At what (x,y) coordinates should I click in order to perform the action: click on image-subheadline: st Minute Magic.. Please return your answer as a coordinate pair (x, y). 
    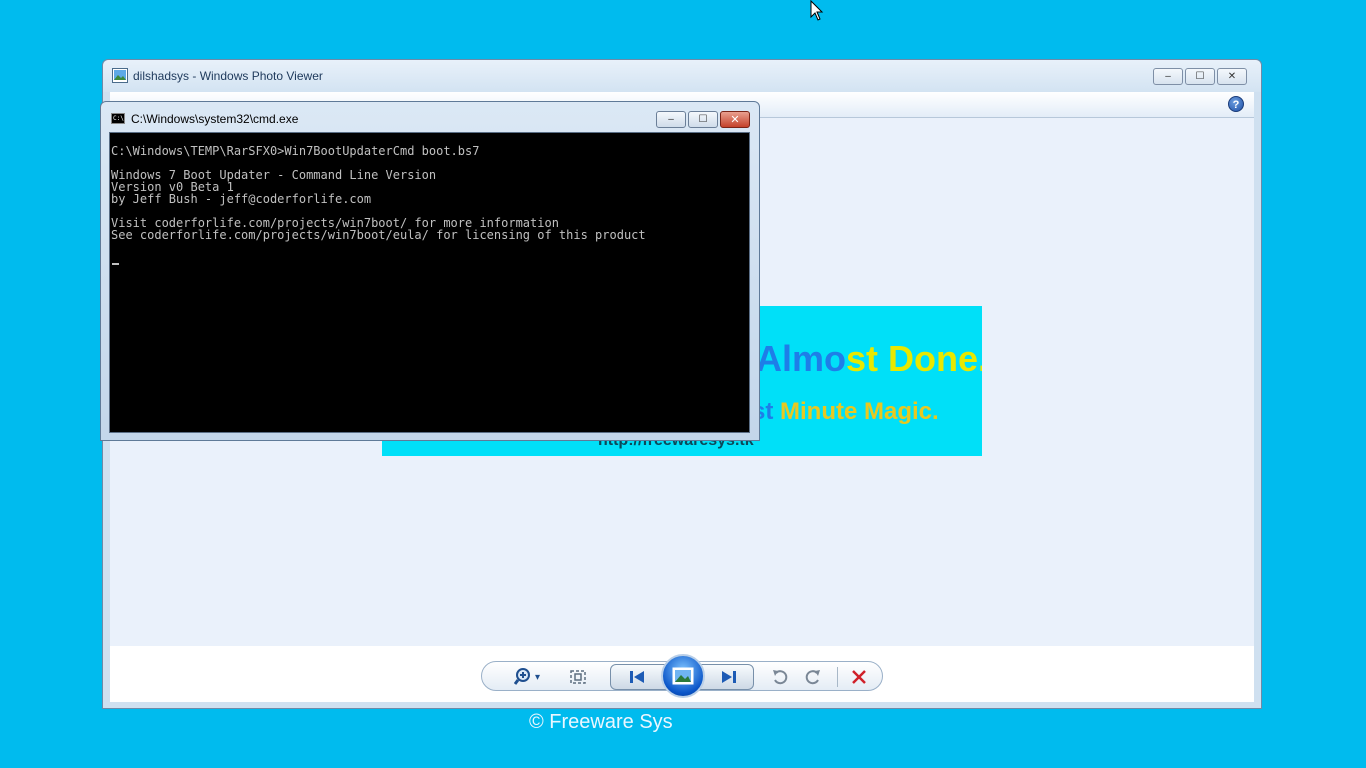
    Looking at the image, I should click on (845, 412).